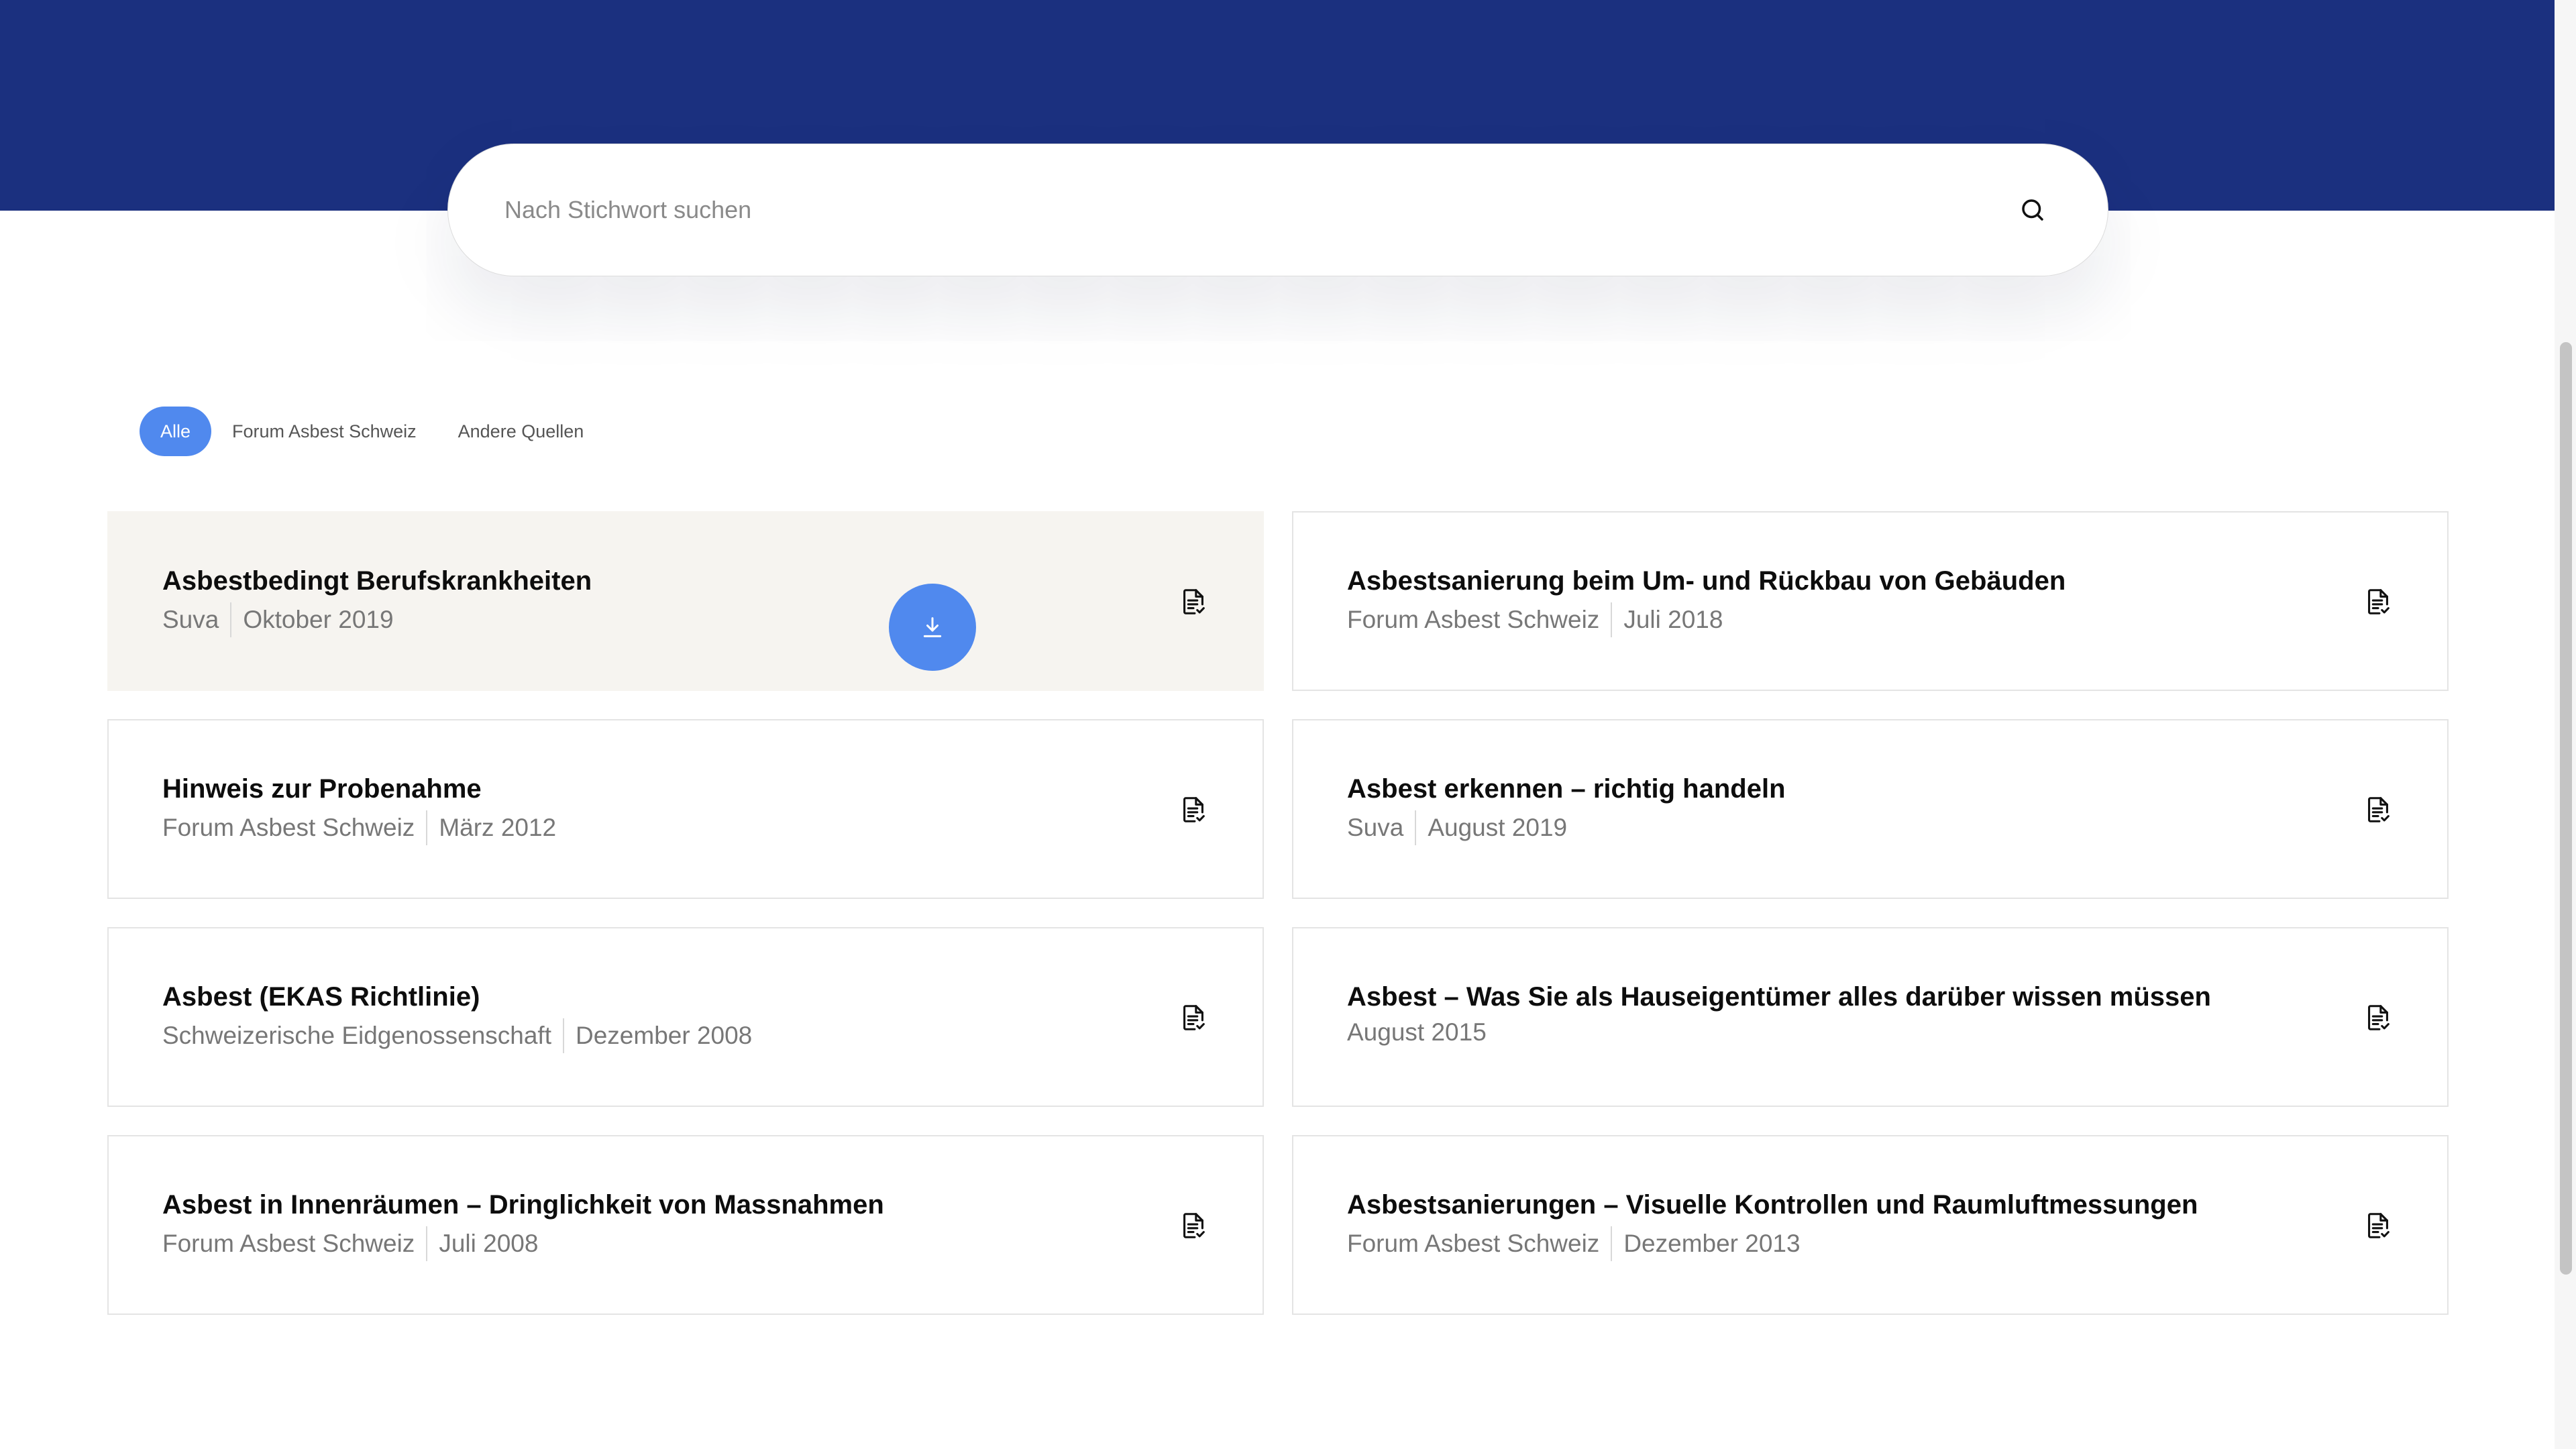 This screenshot has width=2576, height=1449. I want to click on document-title: Asbest (EKAS Richtlinie), so click(321, 997).